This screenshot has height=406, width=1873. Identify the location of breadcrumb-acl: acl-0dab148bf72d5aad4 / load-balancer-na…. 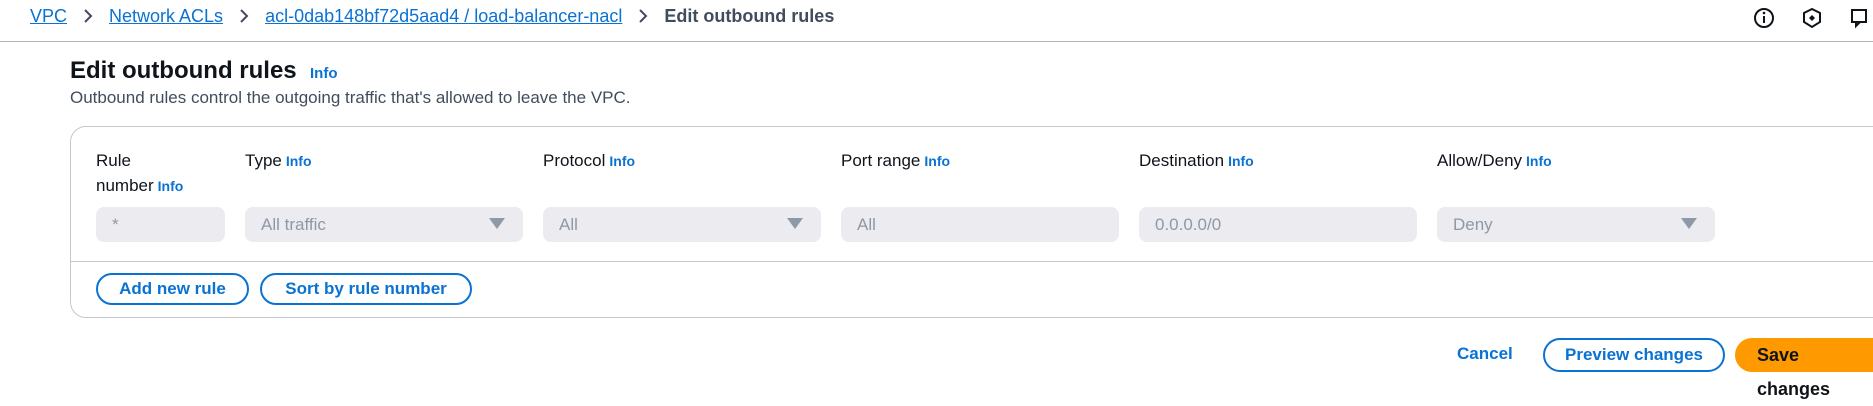
(443, 16).